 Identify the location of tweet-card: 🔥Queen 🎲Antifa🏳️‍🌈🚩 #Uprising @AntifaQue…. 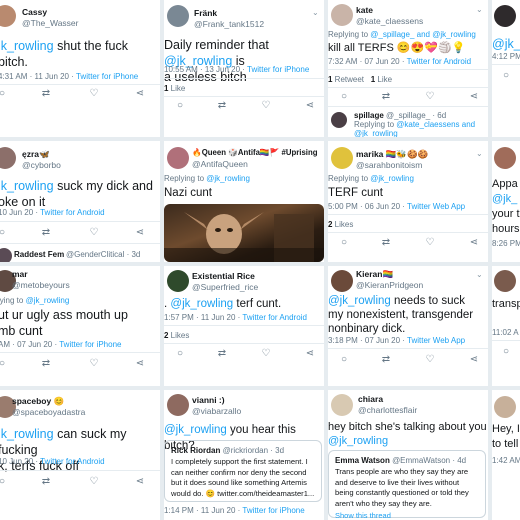
(244, 201).